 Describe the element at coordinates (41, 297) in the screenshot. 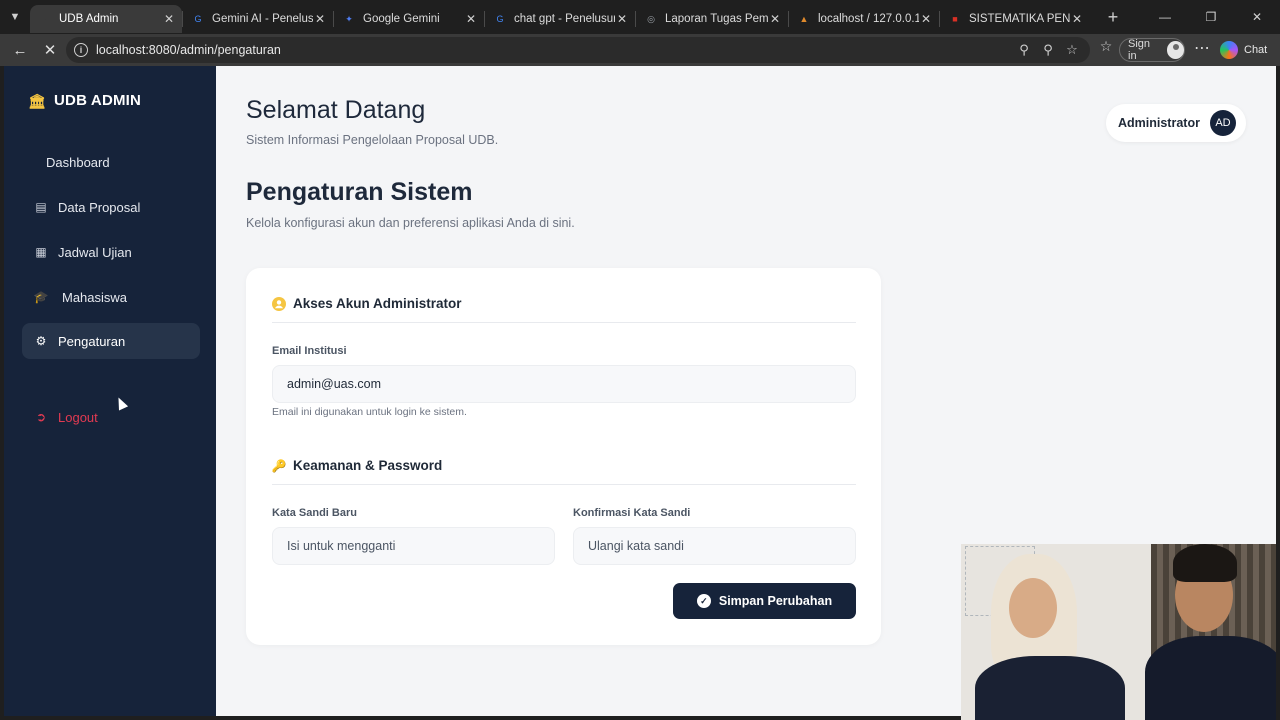

I see `graduation-cap-icon: 🎓` at that location.